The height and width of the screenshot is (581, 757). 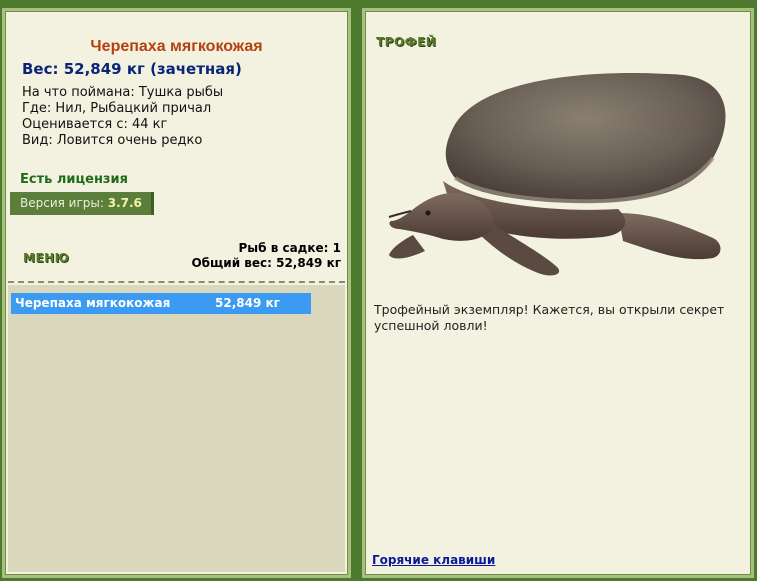 What do you see at coordinates (62, 203) in the screenshot?
I see `version-label: Версия игры:` at bounding box center [62, 203].